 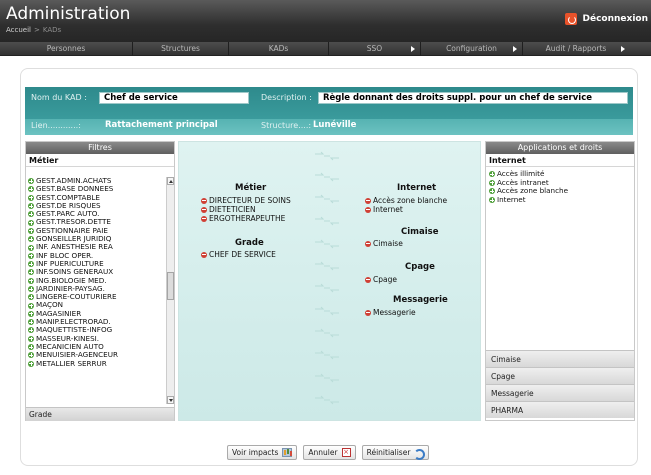 What do you see at coordinates (18, 30) in the screenshot?
I see `breadcrumb-home: Accueil` at bounding box center [18, 30].